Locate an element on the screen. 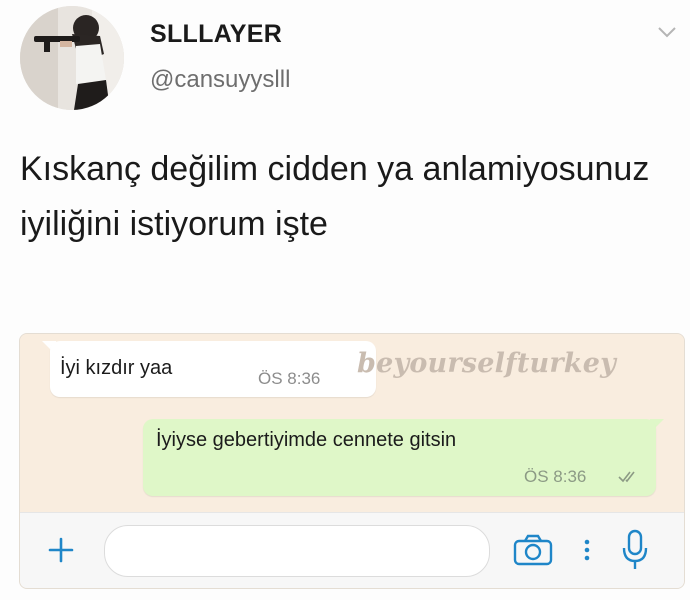  message-text: İyiyse gebertiyimde cennete gitsin is located at coordinates (306, 440).